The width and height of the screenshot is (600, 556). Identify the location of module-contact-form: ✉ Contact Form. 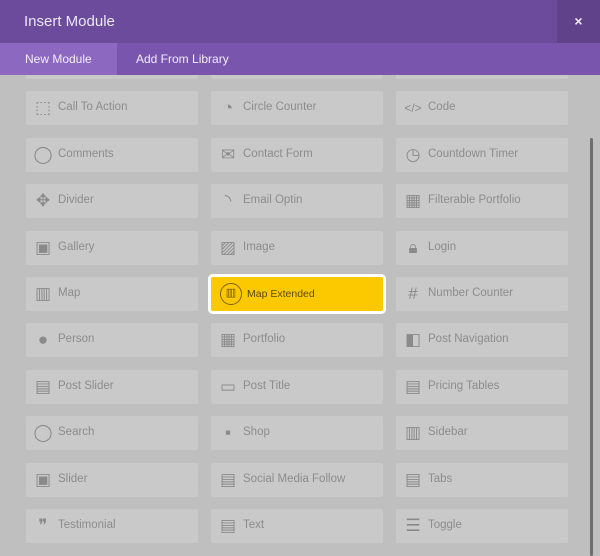
(297, 155).